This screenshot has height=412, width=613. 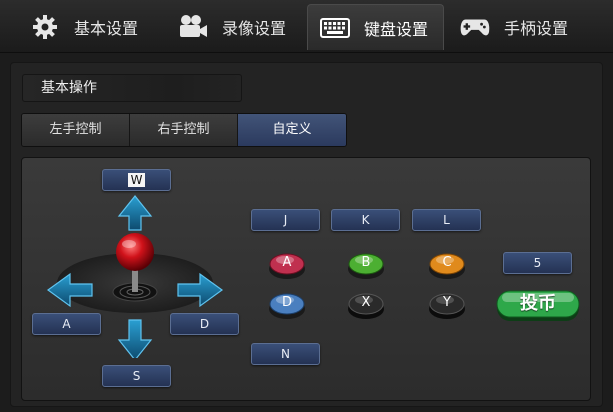 I want to click on key-field-right: D, so click(x=204, y=324).